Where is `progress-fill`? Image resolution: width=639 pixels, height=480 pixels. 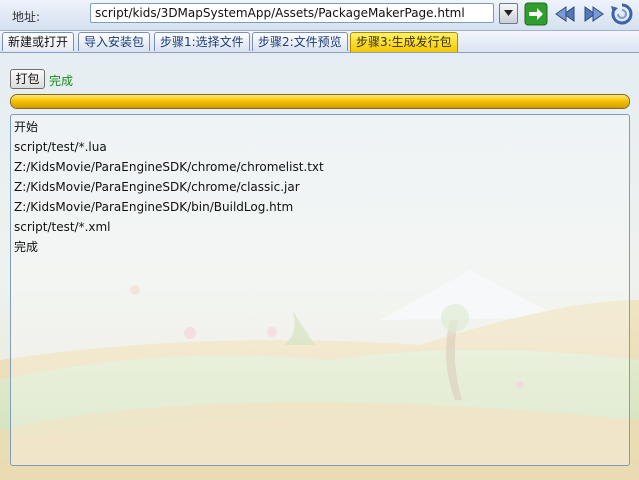 progress-fill is located at coordinates (320, 101).